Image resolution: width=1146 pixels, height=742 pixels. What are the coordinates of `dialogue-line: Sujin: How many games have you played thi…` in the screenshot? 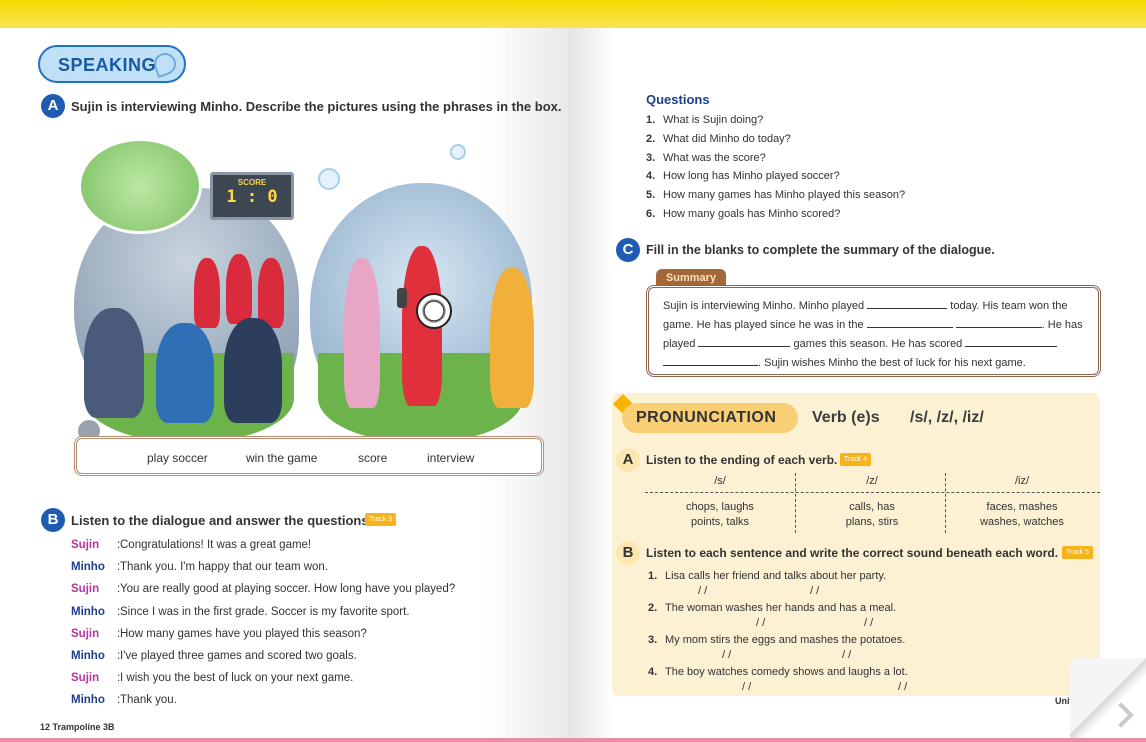 It's located at (219, 633).